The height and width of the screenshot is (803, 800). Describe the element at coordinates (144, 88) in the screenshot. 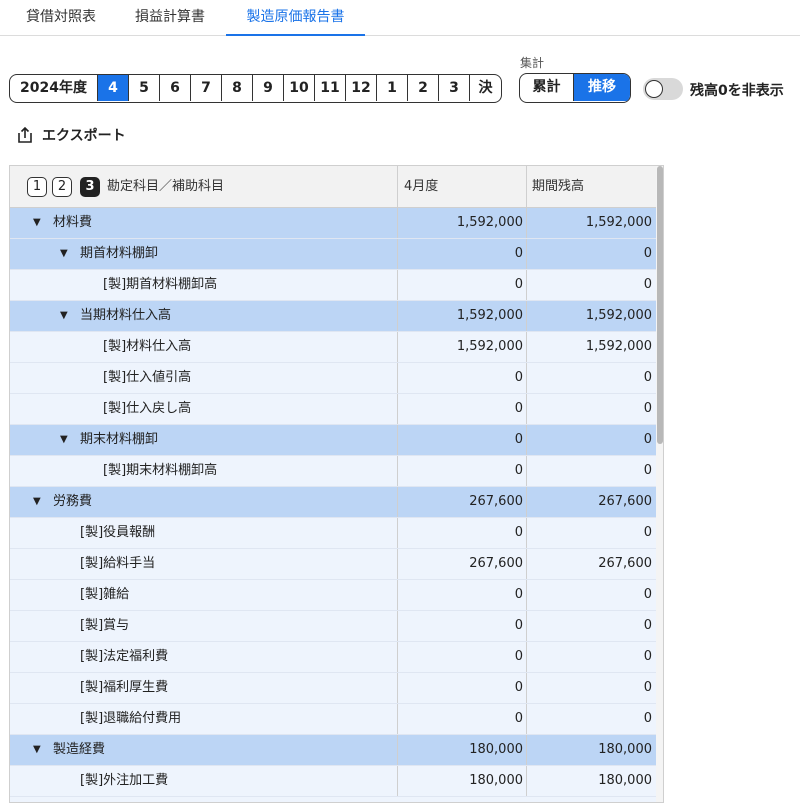

I see `period-month-button-5: 5` at that location.